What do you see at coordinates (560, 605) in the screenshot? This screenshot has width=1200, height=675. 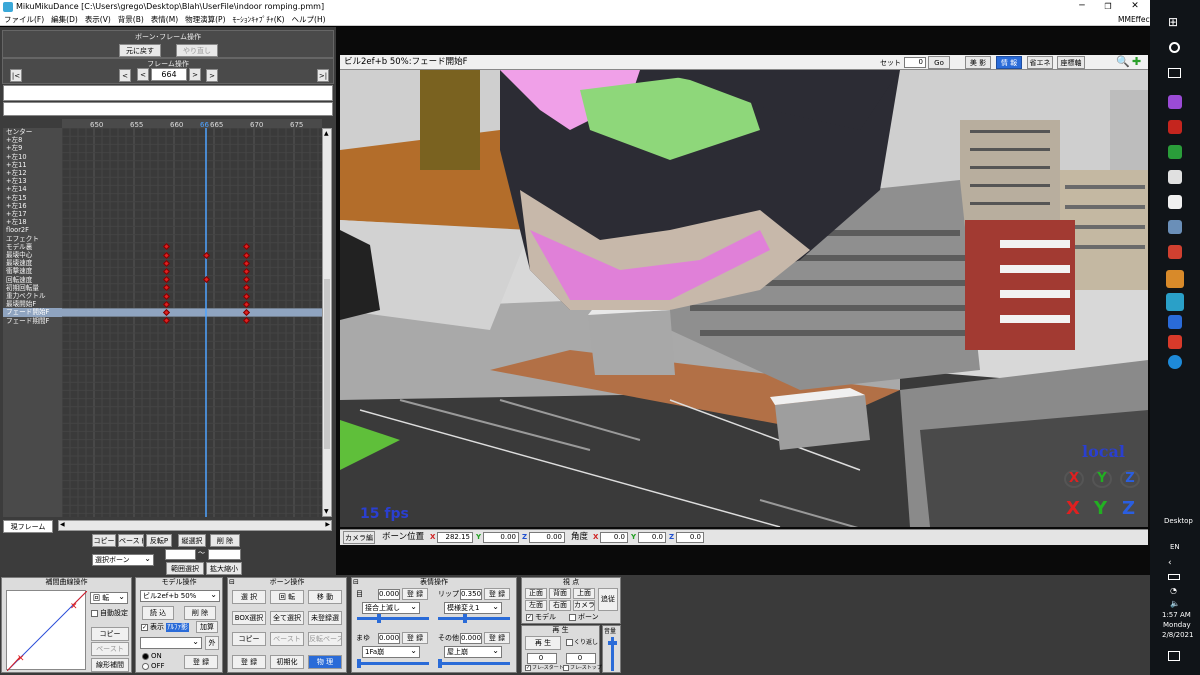 I see `view-right-button: 右面` at bounding box center [560, 605].